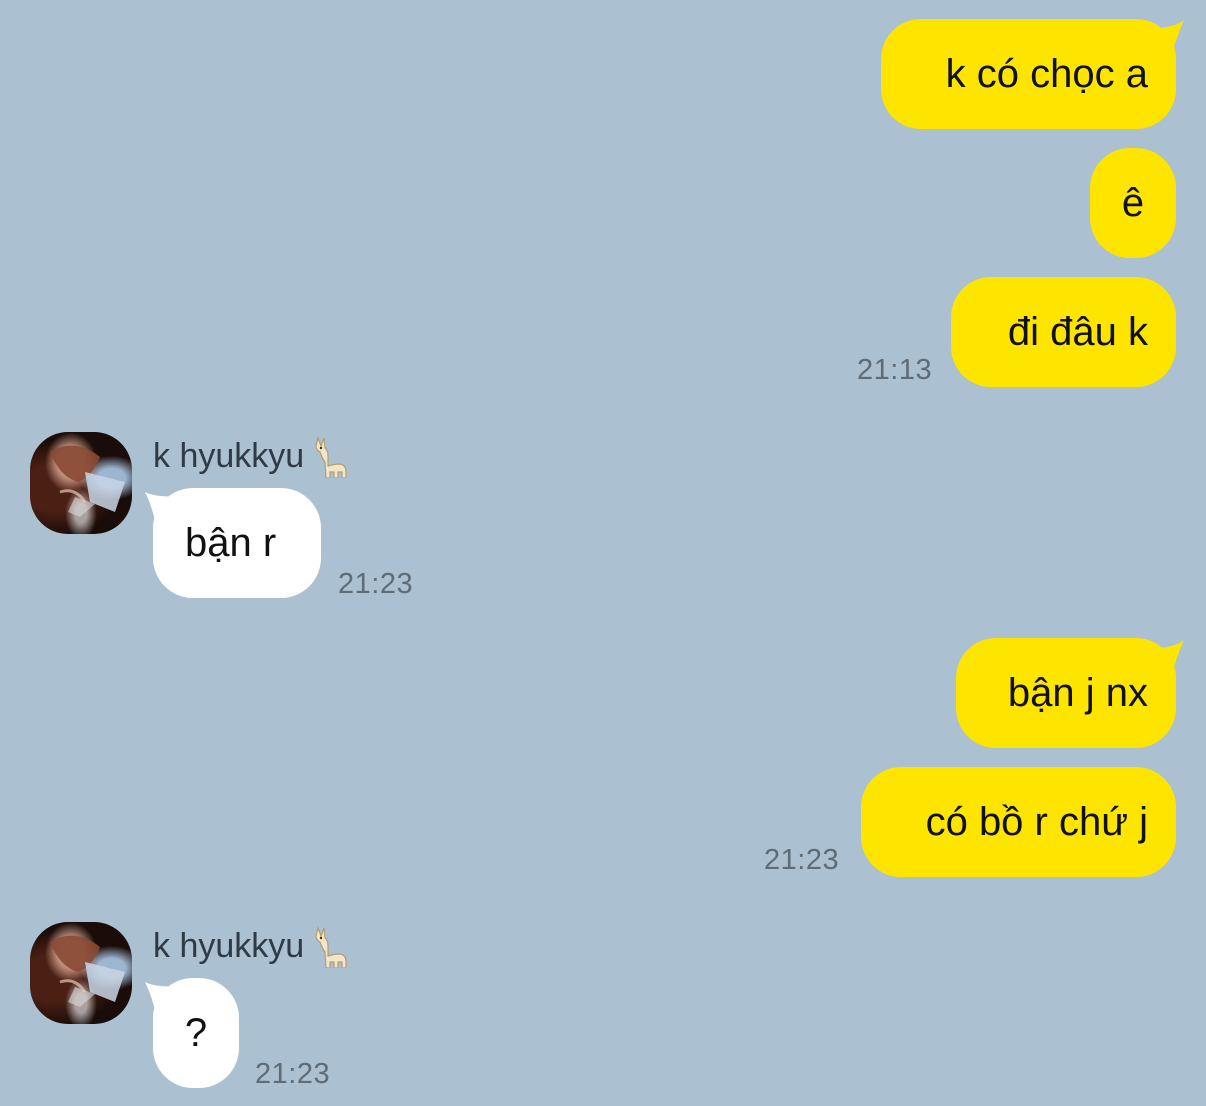 The image size is (1206, 1106). What do you see at coordinates (895, 370) in the screenshot?
I see `message-timestamp: 21:13` at bounding box center [895, 370].